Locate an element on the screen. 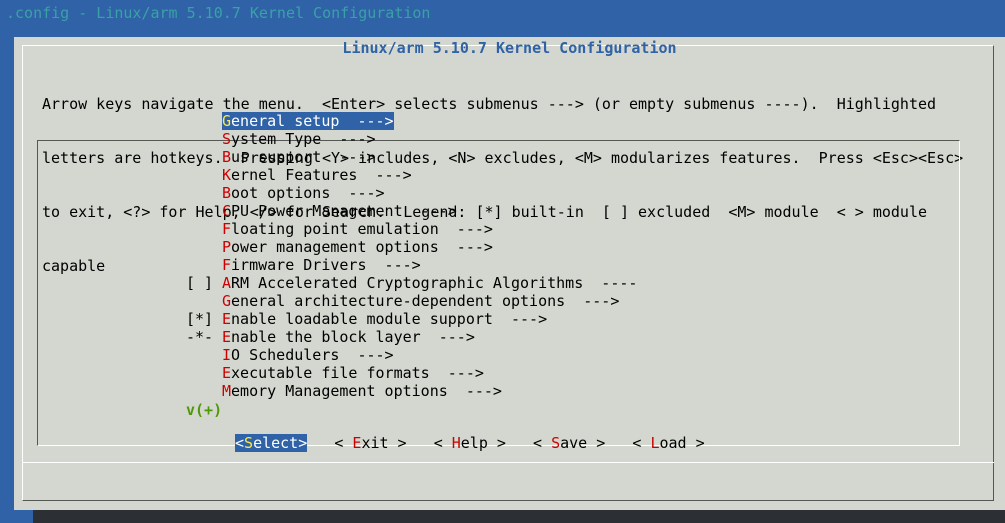 The width and height of the screenshot is (1005, 523). menu-item-label: System Type ---> is located at coordinates (299, 139).